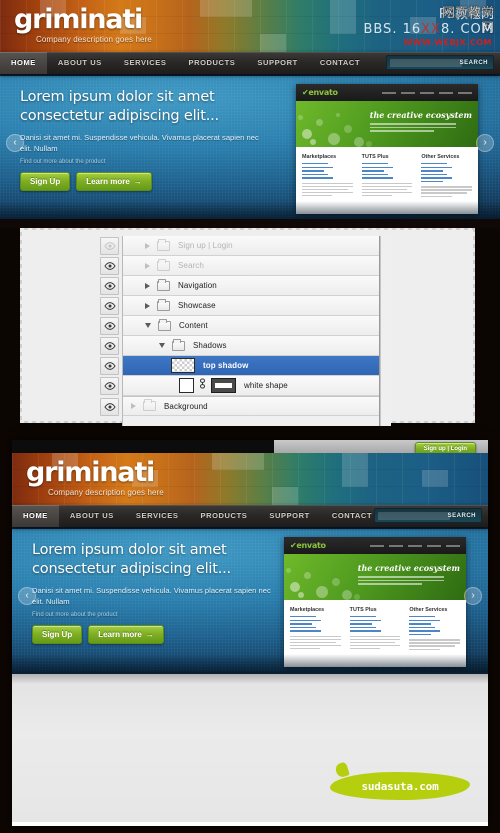  What do you see at coordinates (191, 265) in the screenshot?
I see `layer-name: Search` at bounding box center [191, 265].